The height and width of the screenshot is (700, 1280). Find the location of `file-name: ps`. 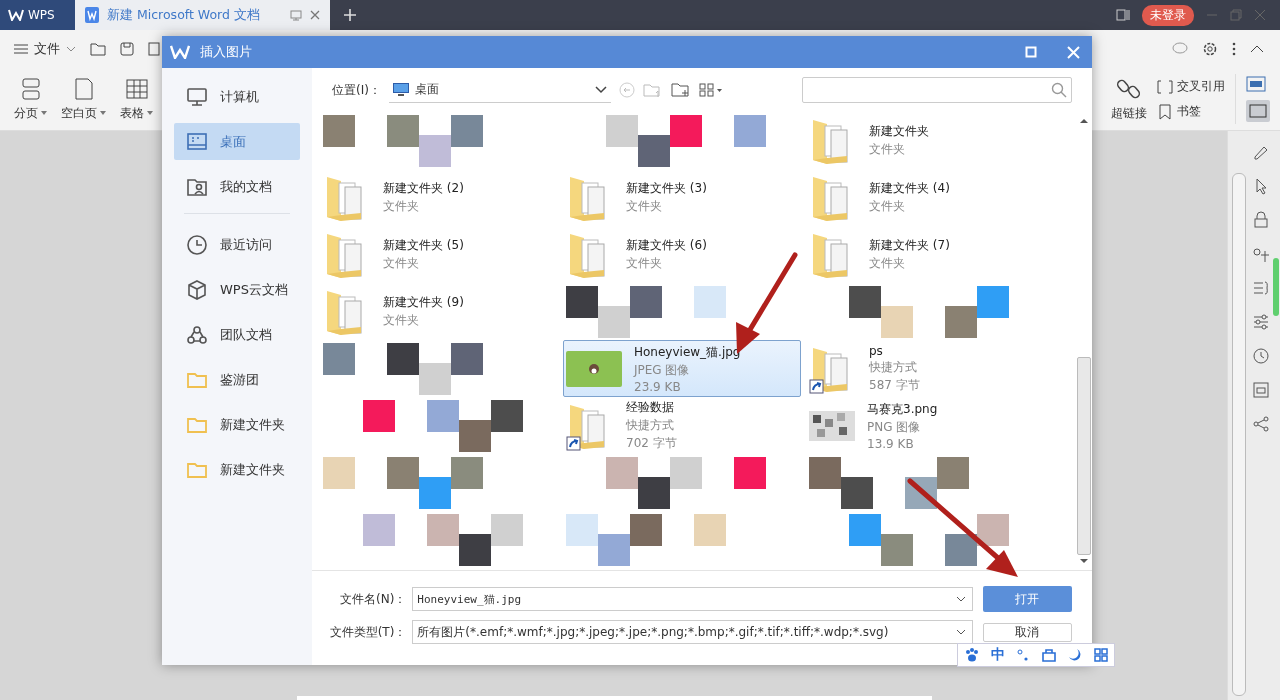

file-name: ps is located at coordinates (876, 350).